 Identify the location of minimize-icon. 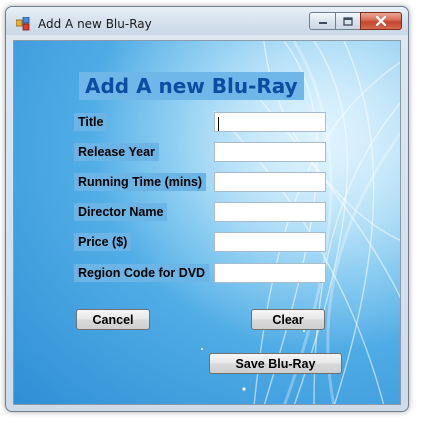
(322, 23).